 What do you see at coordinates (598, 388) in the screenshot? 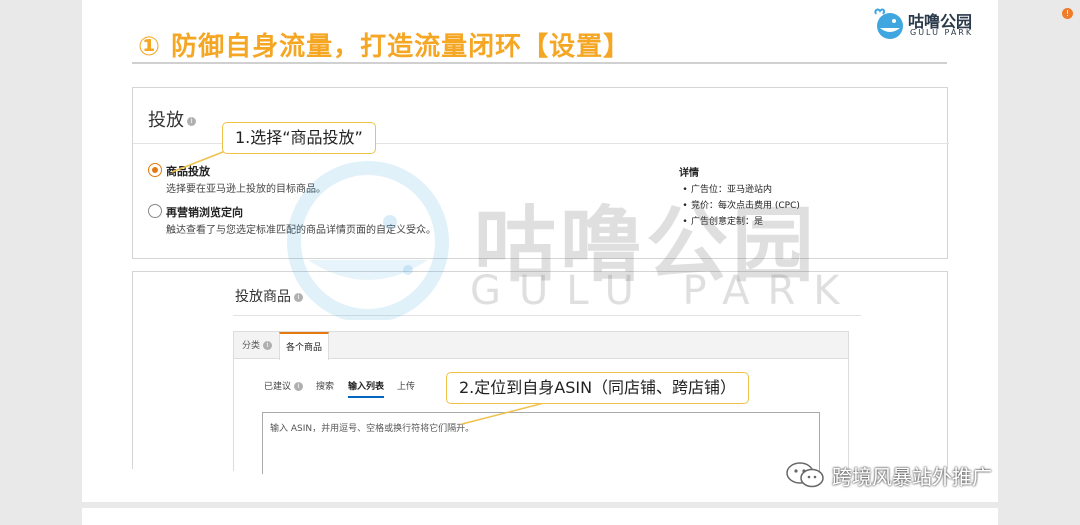
I see `callout-step-2: 2.定位到自身ASIN（同店铺、跨店铺）` at bounding box center [598, 388].